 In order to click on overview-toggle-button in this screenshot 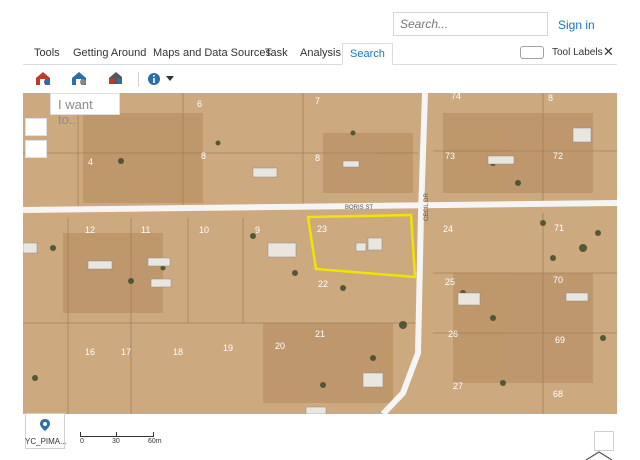, I will do `click(604, 441)`.